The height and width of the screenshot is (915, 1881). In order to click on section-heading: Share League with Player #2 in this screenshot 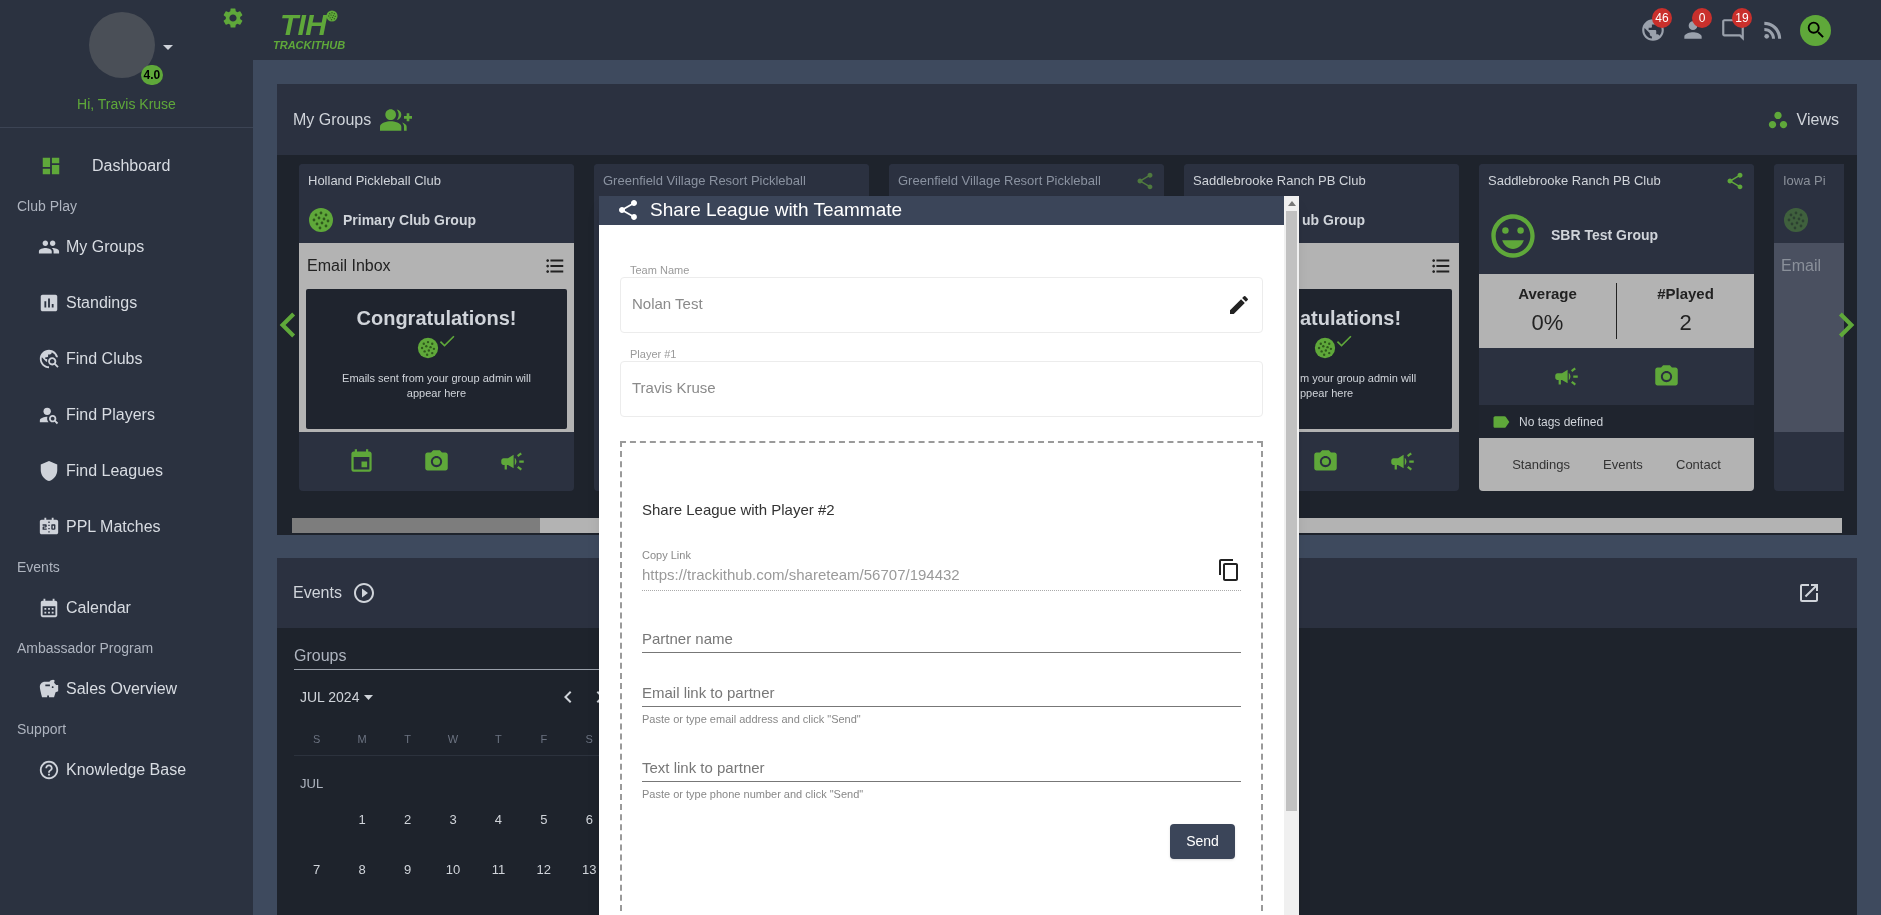, I will do `click(739, 509)`.